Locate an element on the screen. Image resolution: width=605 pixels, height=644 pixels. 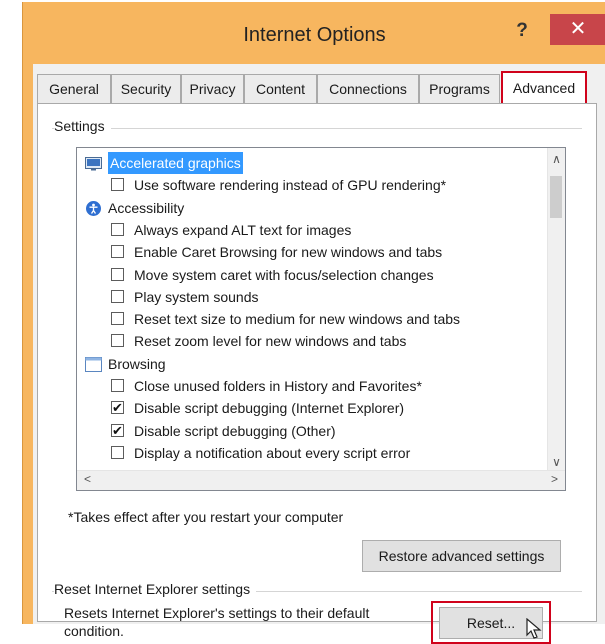
tab-connections: Connections is located at coordinates (368, 88).